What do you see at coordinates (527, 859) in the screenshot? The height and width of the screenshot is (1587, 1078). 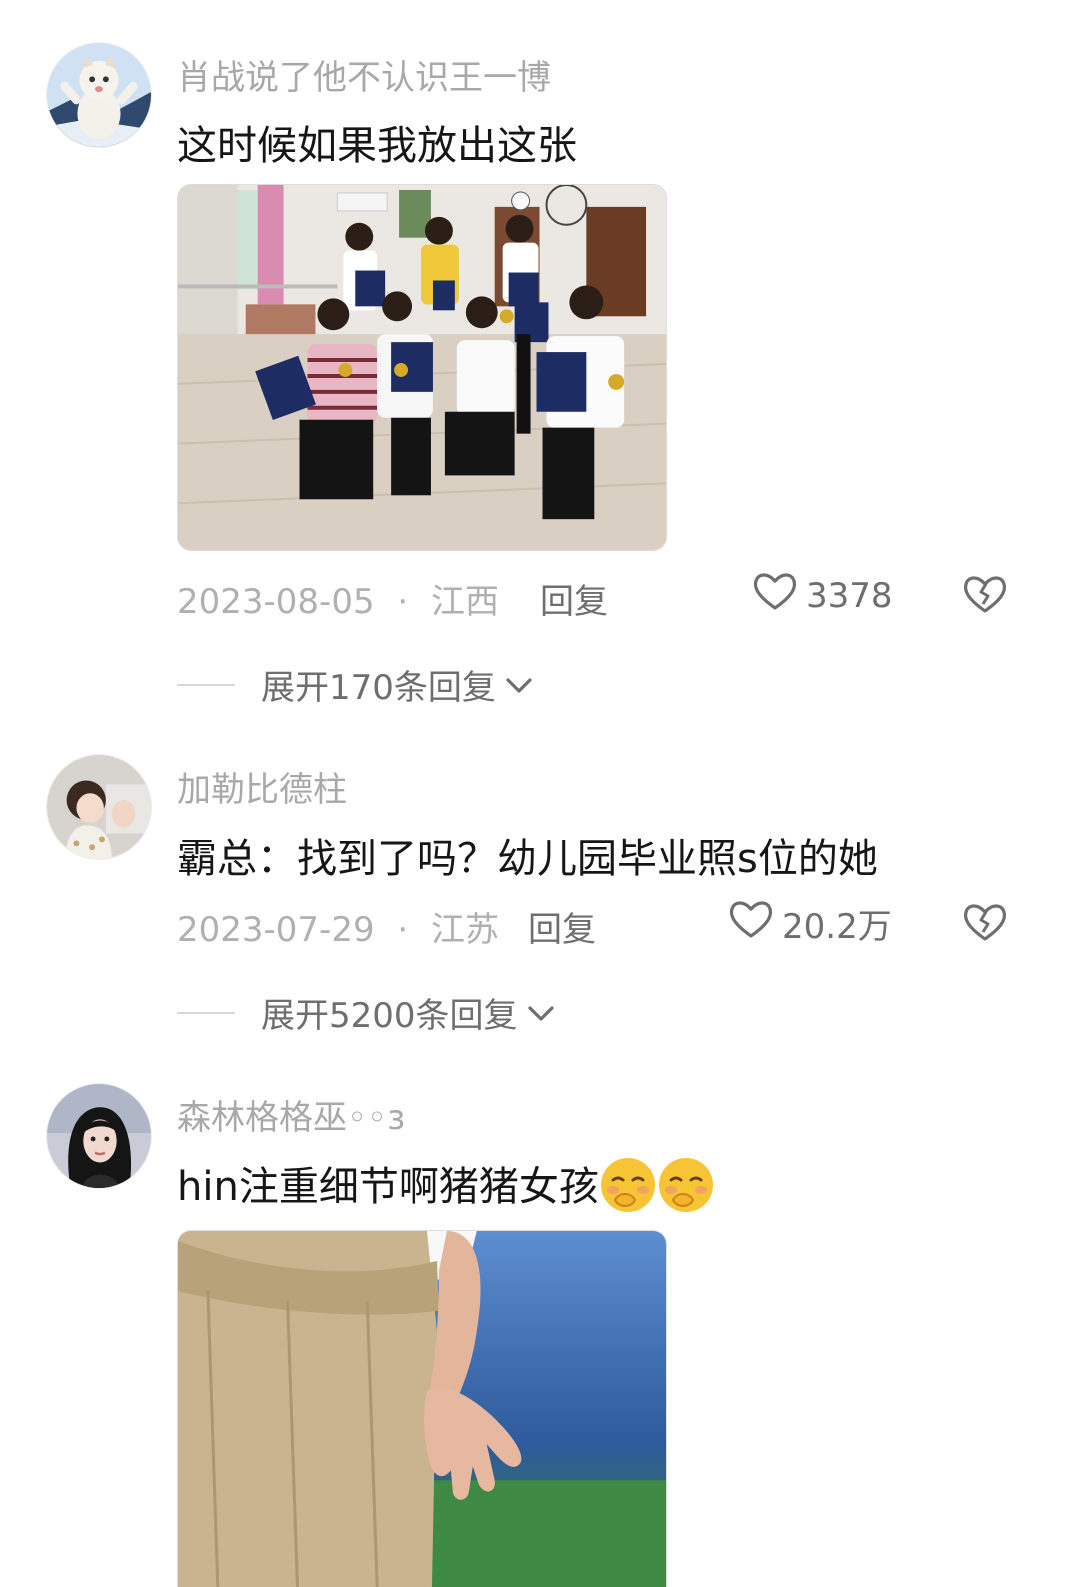 I see `comment-text: 霸总：找到了吗？幼儿园毕业照s位的她` at bounding box center [527, 859].